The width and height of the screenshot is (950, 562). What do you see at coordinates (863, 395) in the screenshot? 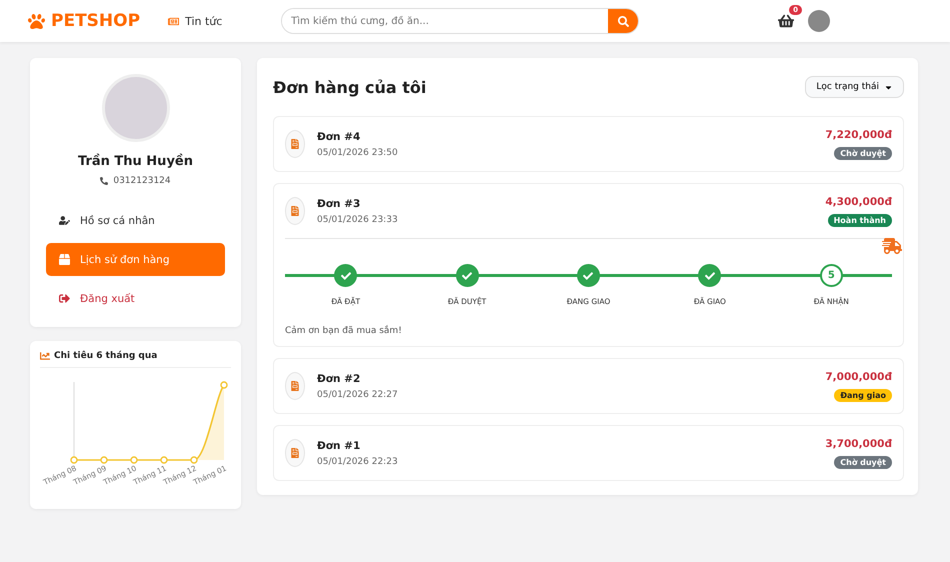
I see `status-badge: Đang giao` at bounding box center [863, 395].